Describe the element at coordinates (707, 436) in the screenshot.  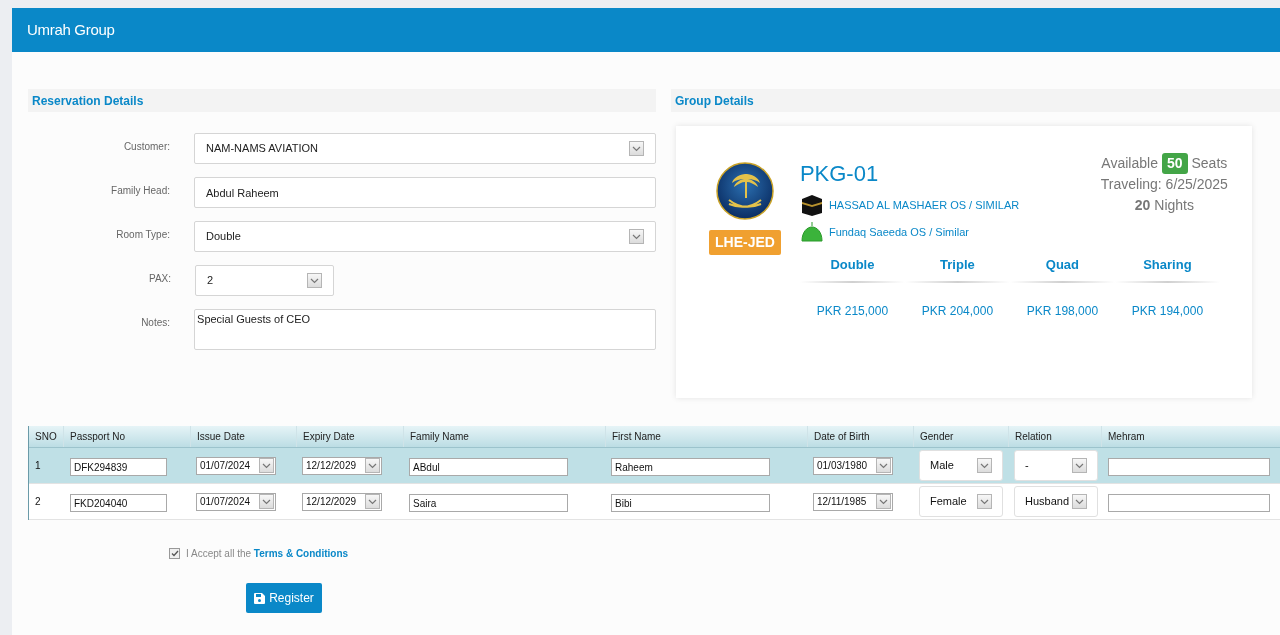
I see `column-header: First Name` at that location.